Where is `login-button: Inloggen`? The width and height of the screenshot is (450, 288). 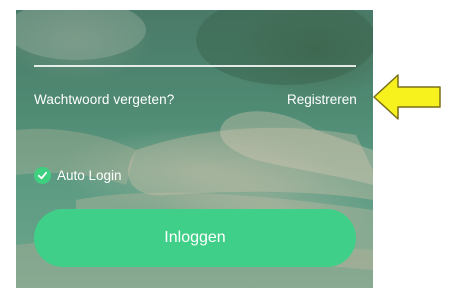
login-button: Inloggen is located at coordinates (195, 238).